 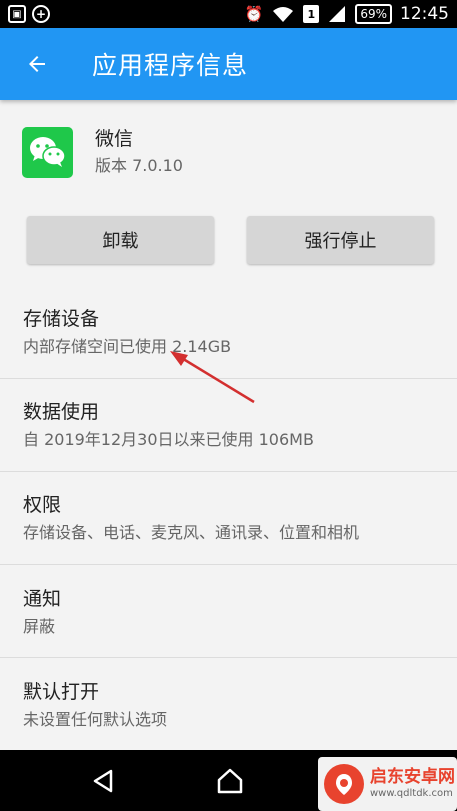 What do you see at coordinates (41, 14) in the screenshot?
I see `plus-circle-icon: +` at bounding box center [41, 14].